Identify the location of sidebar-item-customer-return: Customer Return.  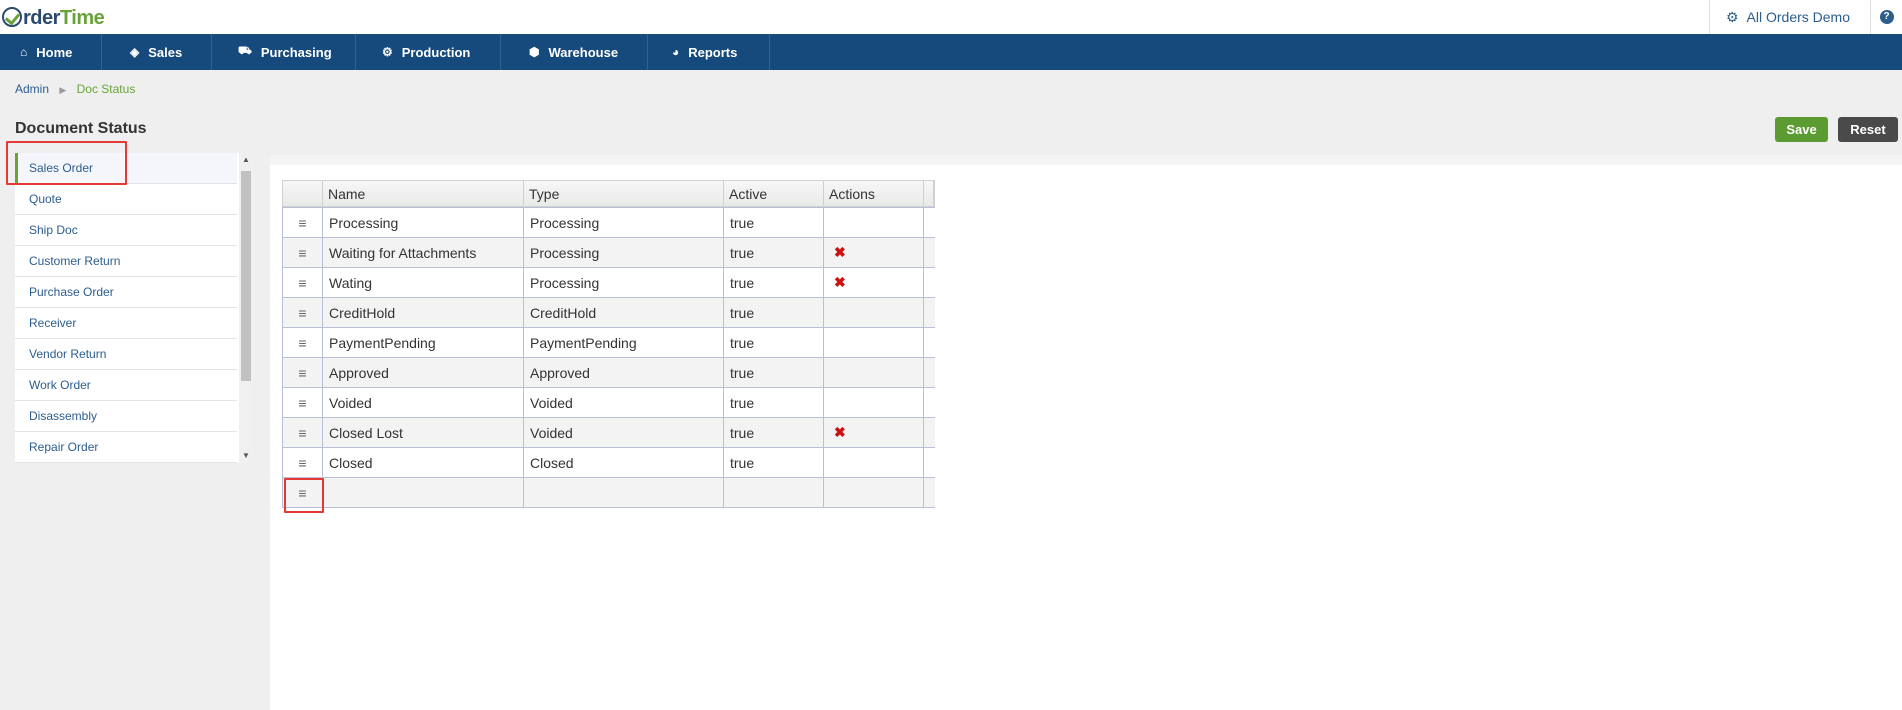
(126, 261).